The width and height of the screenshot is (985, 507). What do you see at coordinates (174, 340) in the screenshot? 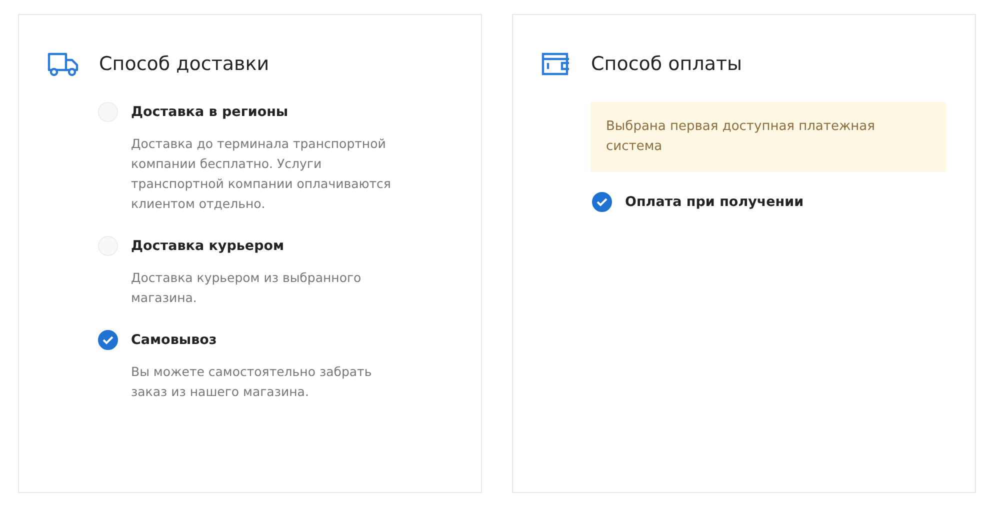
I see `option-label: Самовывоз` at bounding box center [174, 340].